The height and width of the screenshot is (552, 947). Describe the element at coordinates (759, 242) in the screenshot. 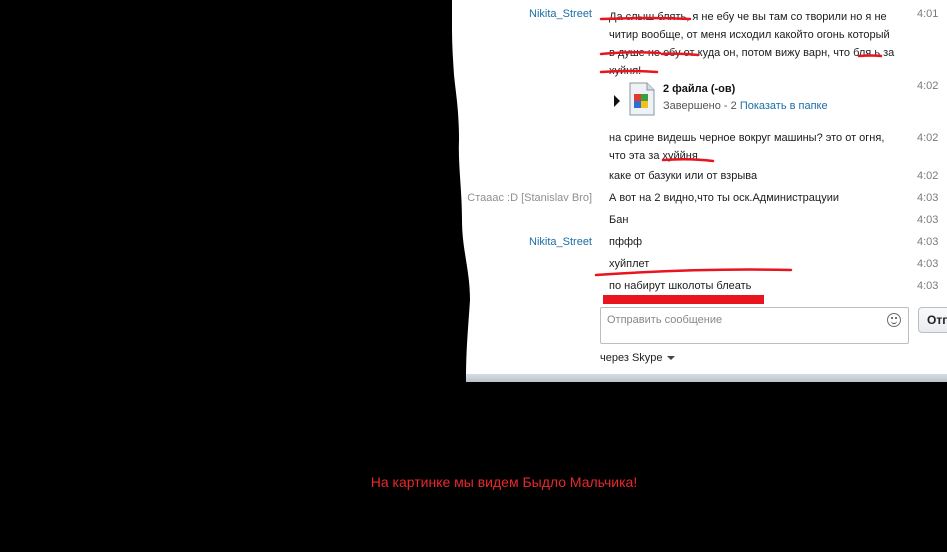

I see `message-text: пффф` at that location.